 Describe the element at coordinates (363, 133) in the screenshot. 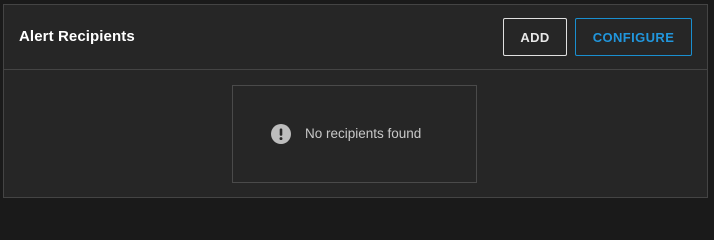

I see `empty-state-message: No recipients found` at that location.